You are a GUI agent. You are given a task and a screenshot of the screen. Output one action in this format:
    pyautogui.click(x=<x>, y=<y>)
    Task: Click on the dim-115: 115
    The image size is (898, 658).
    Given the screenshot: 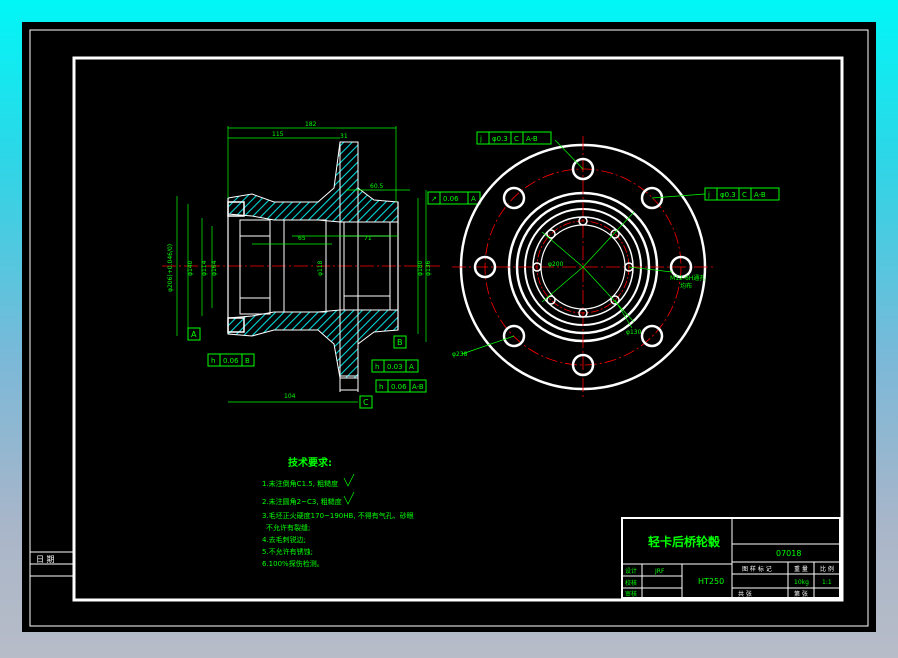 What is the action you would take?
    pyautogui.click(x=278, y=134)
    